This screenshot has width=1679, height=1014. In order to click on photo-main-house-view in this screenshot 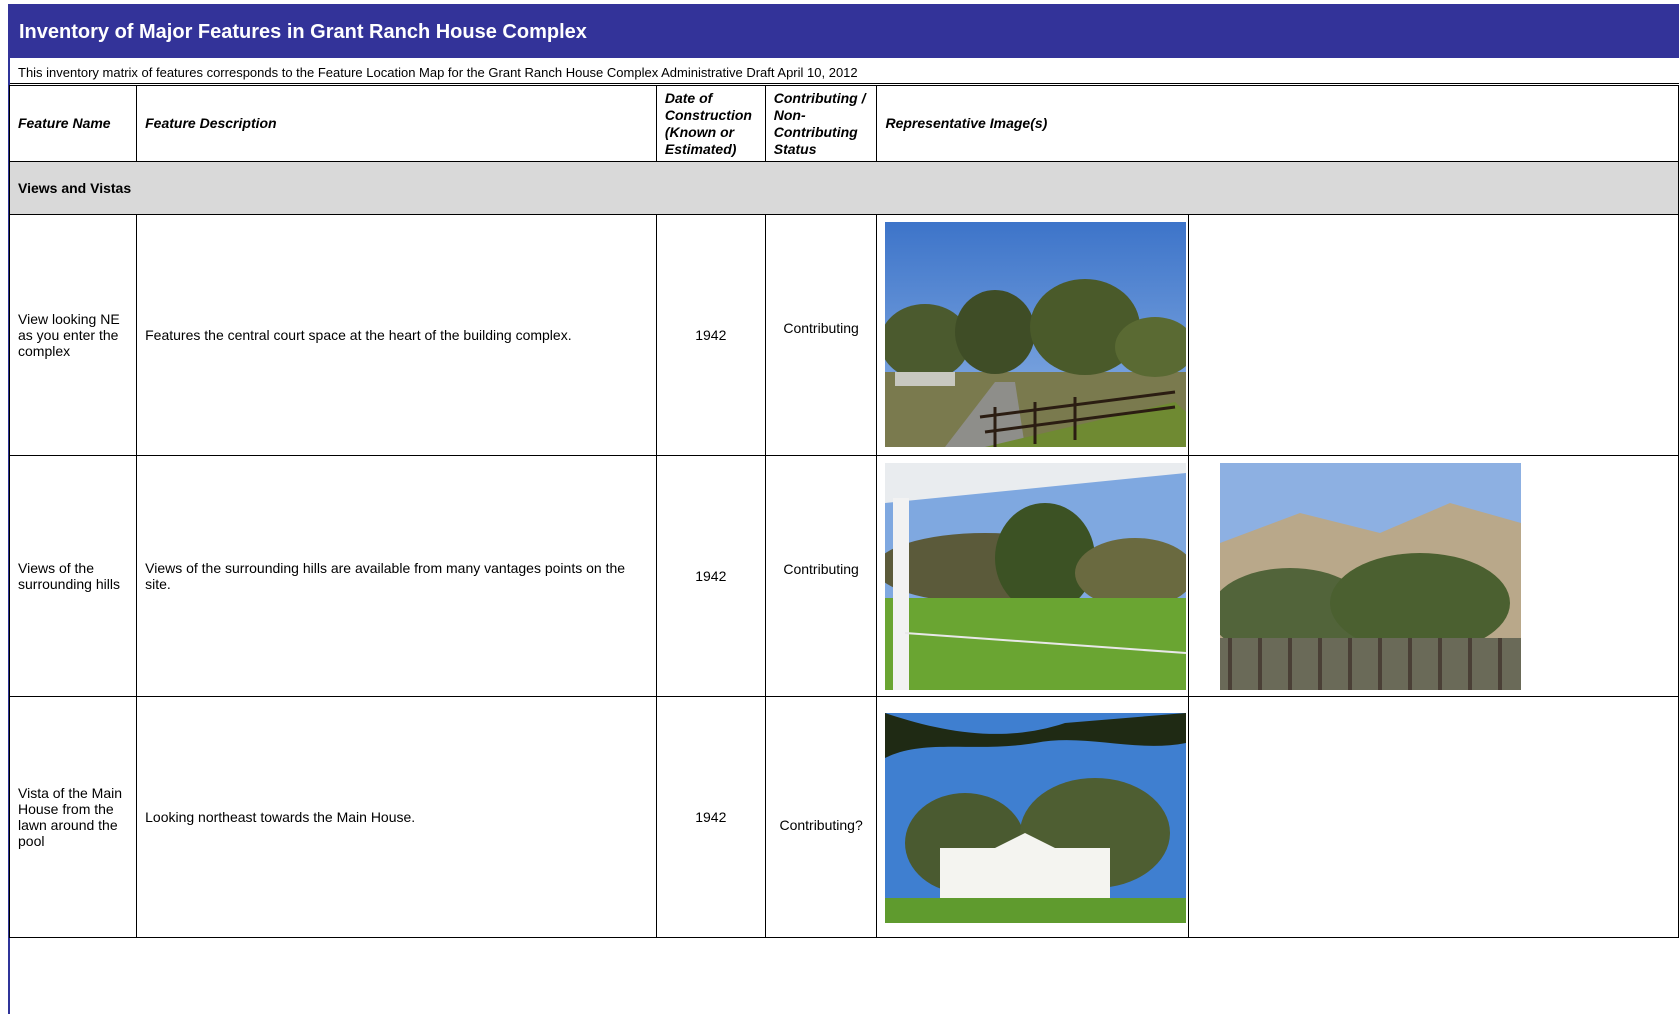, I will do `click(1036, 818)`.